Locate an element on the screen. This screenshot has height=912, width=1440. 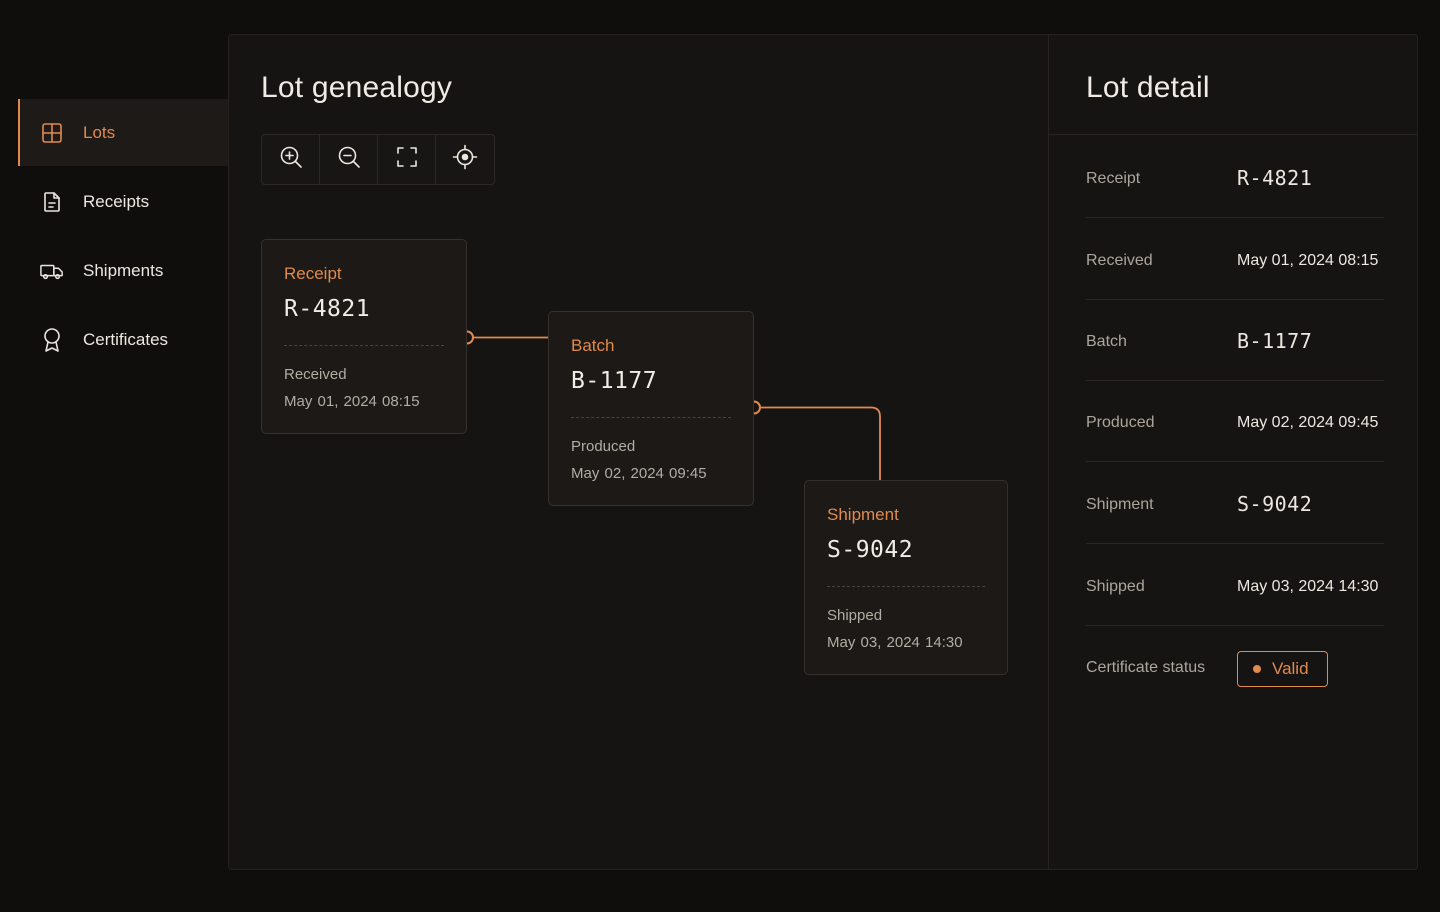
node-type: Shipment is located at coordinates (863, 514).